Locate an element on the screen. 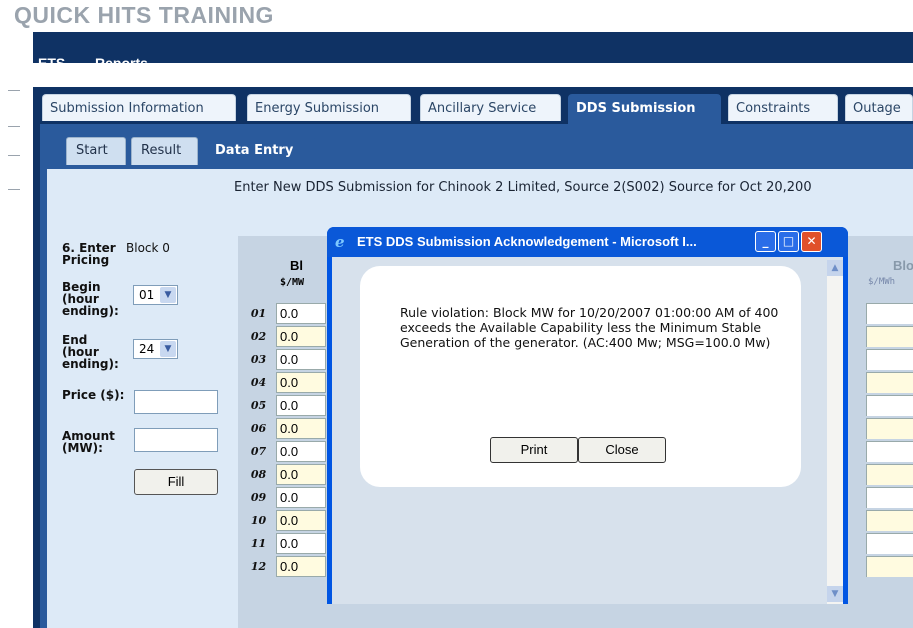 This screenshot has height=628, width=913. minimize-icon: _ is located at coordinates (765, 241).